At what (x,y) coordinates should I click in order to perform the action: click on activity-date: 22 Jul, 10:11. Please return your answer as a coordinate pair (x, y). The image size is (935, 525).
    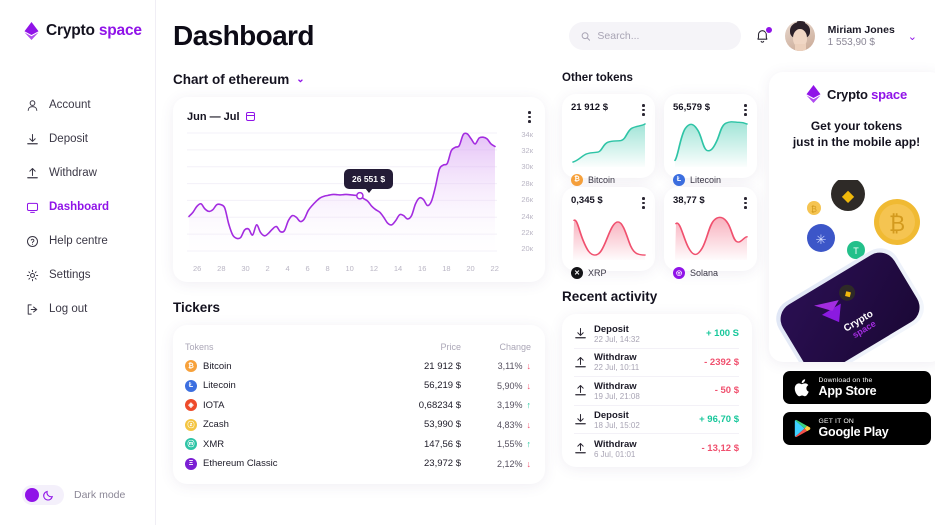
    Looking at the image, I should click on (617, 368).